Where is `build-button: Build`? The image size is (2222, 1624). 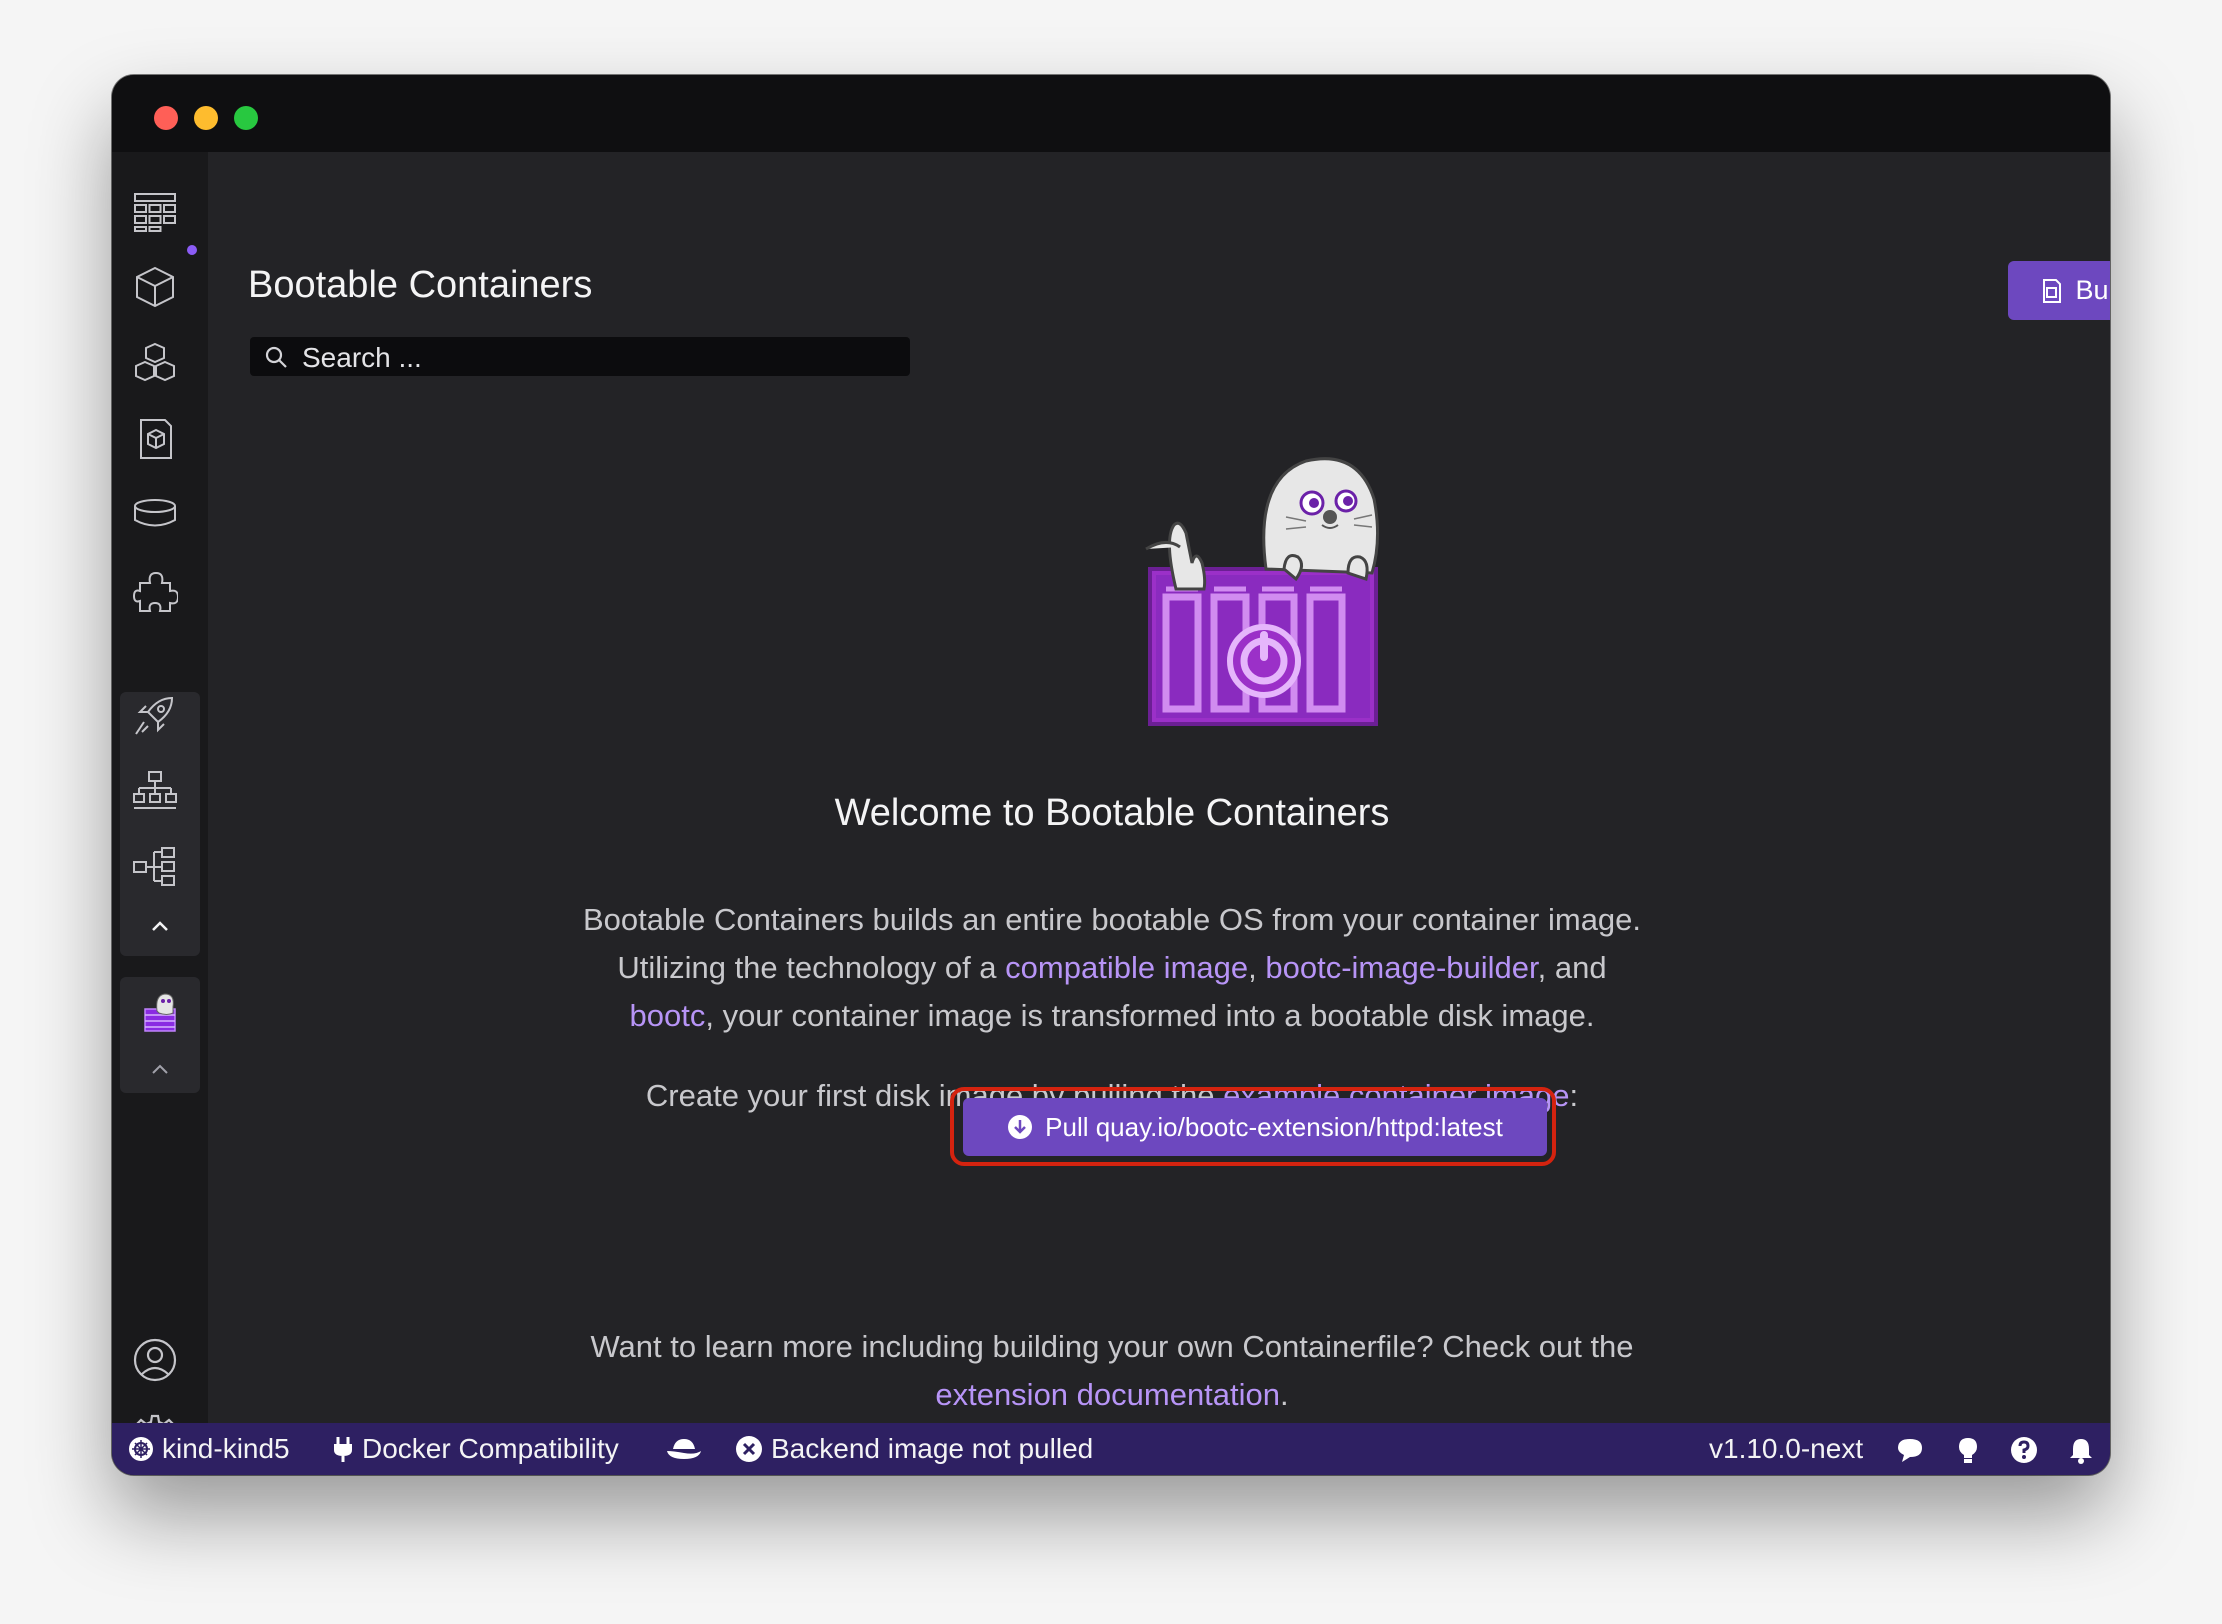 build-button: Build is located at coordinates (2059, 290).